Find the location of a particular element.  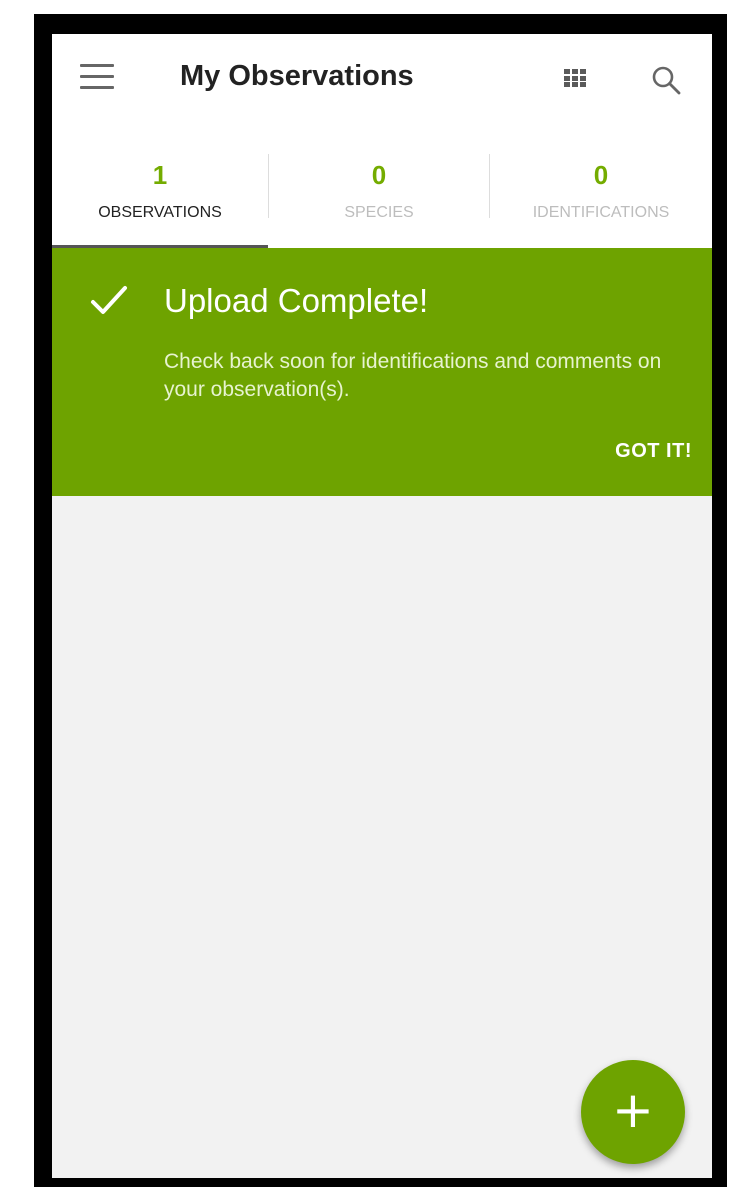

checkmark-icon is located at coordinates (109, 300).